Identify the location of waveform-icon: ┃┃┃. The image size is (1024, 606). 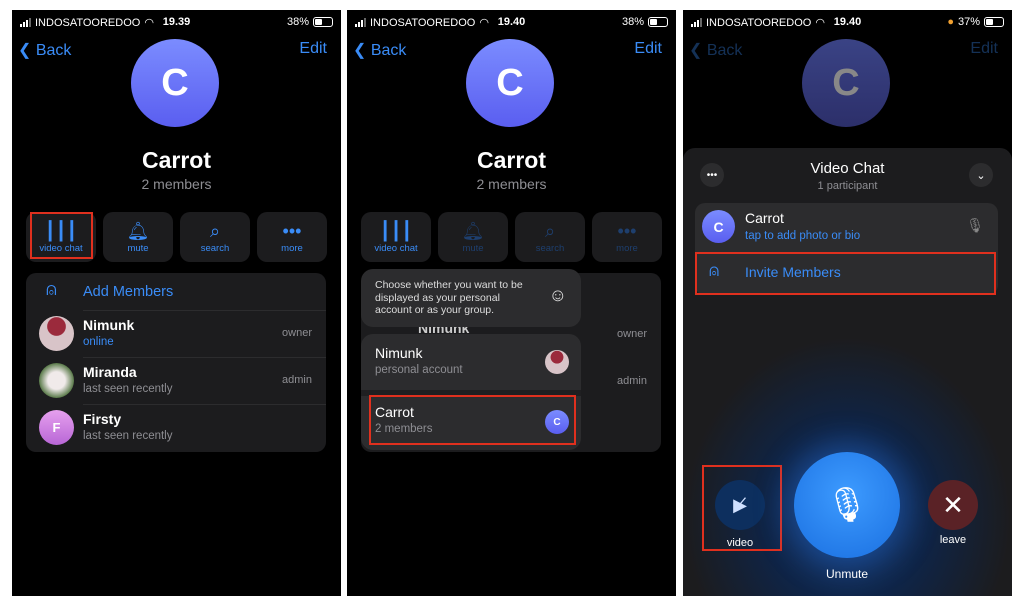
(396, 231).